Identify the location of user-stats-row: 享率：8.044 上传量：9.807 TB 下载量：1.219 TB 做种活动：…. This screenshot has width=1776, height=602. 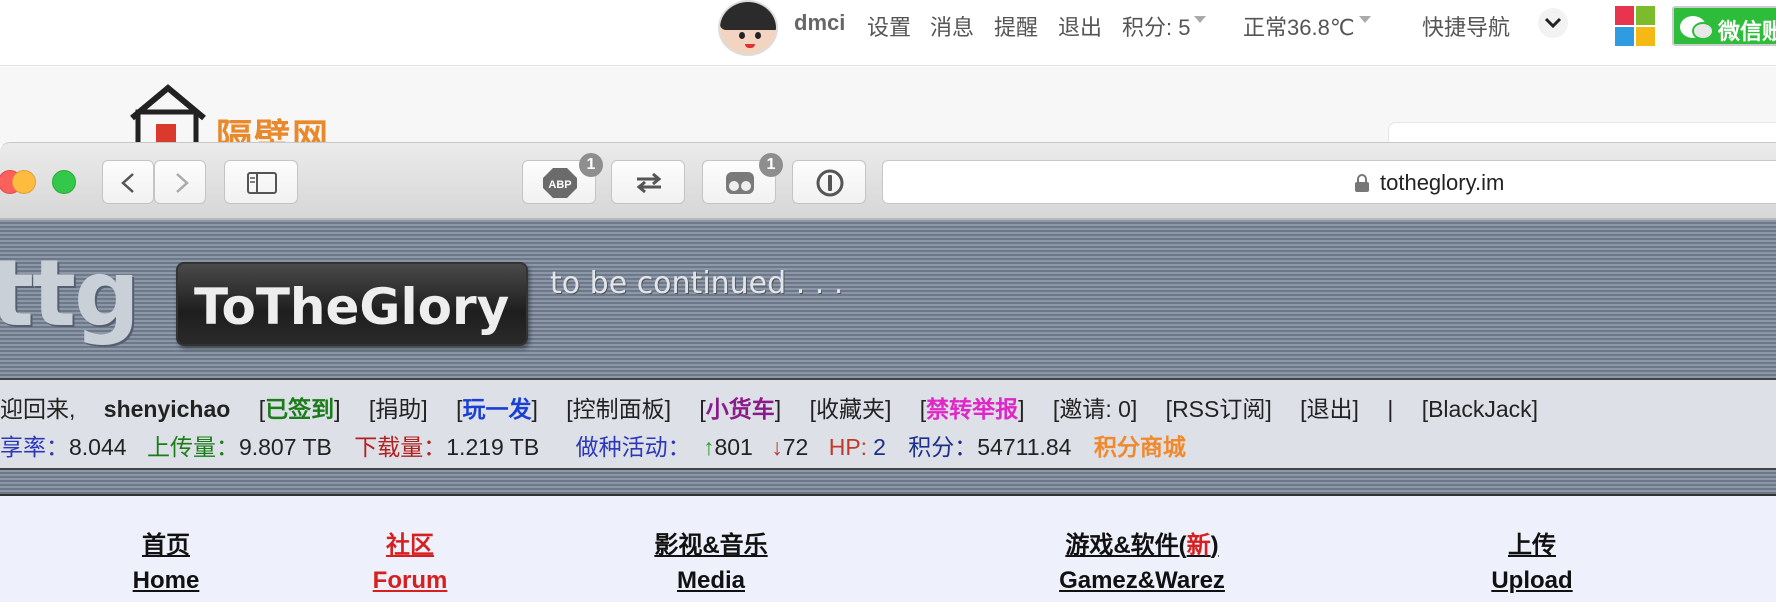
(593, 445).